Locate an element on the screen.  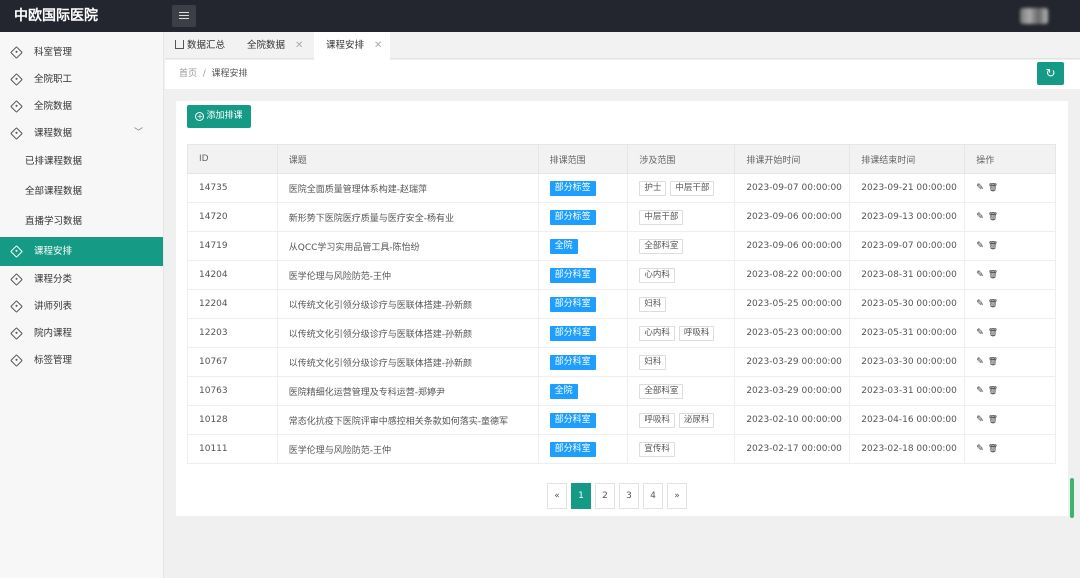
page-button: 3 is located at coordinates (629, 496).